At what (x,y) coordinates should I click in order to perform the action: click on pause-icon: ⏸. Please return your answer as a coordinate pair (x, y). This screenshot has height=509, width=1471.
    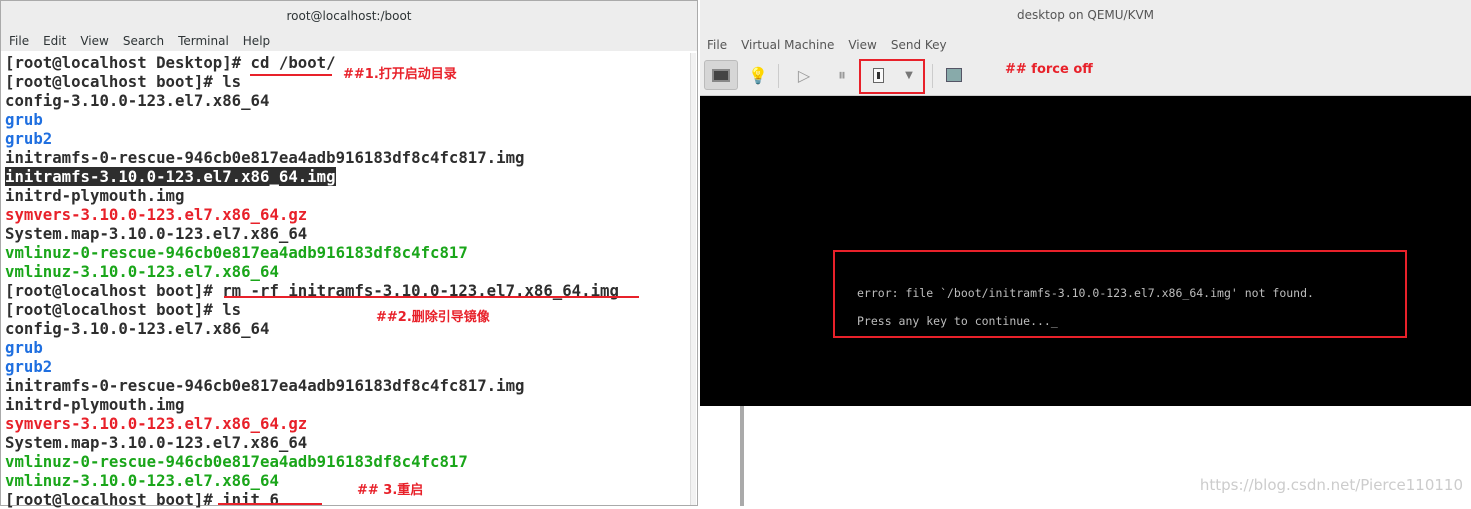
    Looking at the image, I should click on (842, 75).